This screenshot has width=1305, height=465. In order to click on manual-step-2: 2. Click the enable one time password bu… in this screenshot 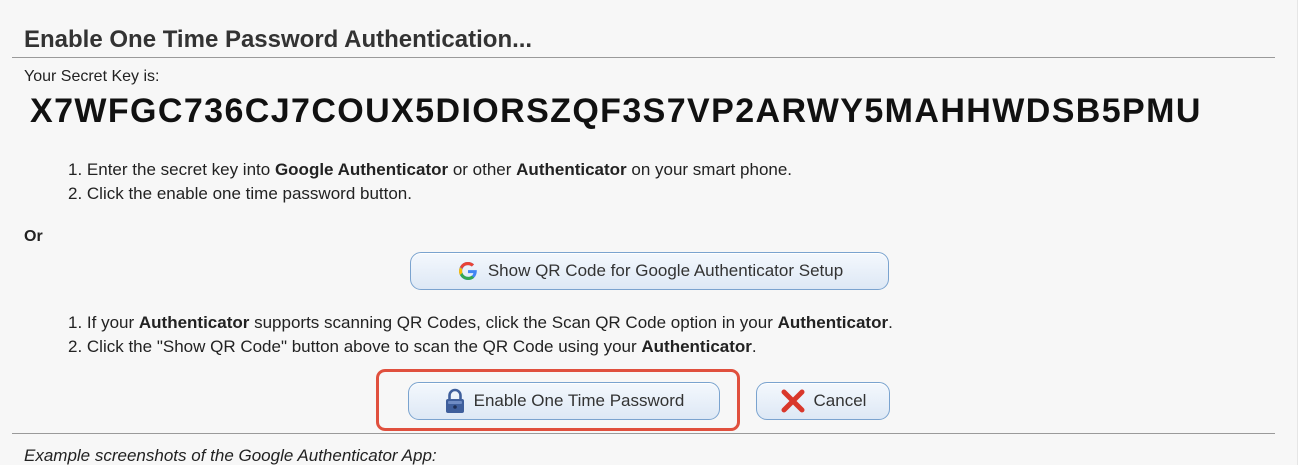, I will do `click(430, 194)`.